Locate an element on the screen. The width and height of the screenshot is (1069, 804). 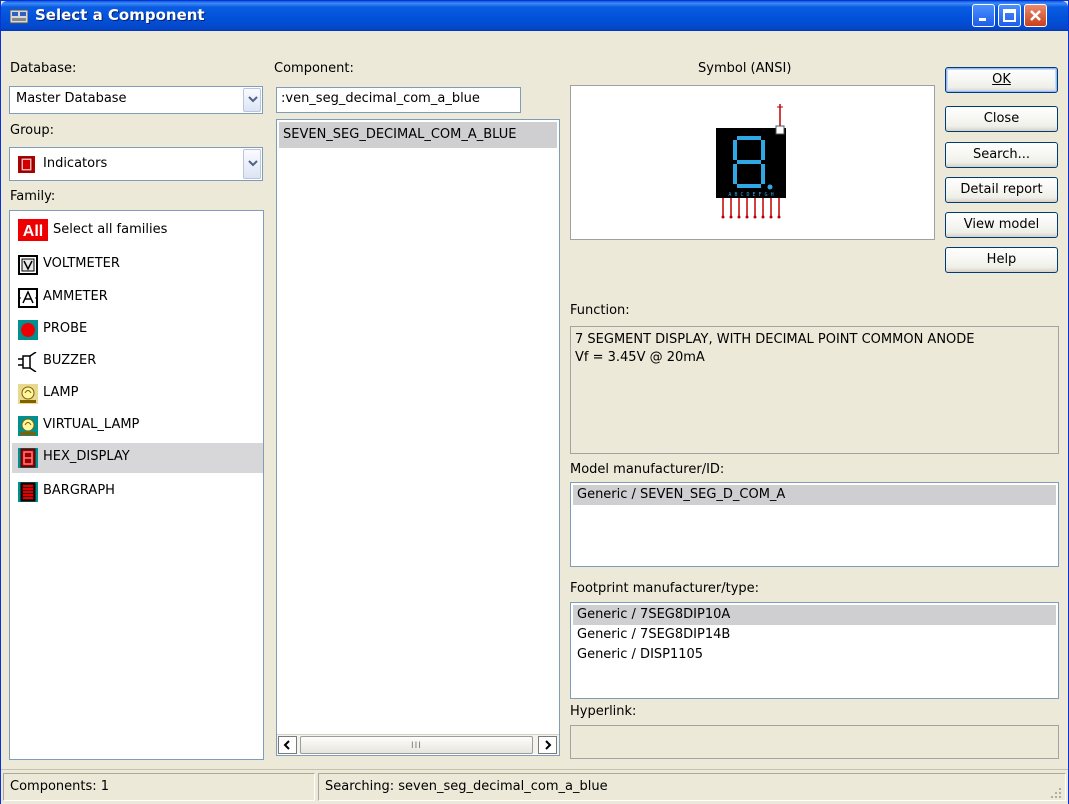
model-list: Generic / SEVEN_SEG_D_COM_A is located at coordinates (814, 524).